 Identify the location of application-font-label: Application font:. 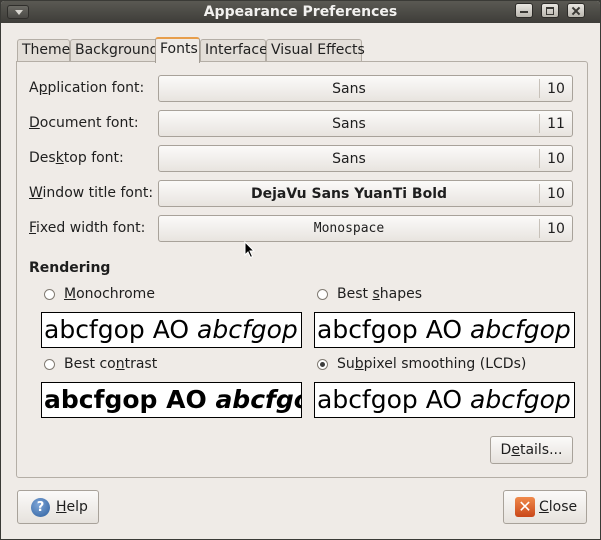
(87, 88).